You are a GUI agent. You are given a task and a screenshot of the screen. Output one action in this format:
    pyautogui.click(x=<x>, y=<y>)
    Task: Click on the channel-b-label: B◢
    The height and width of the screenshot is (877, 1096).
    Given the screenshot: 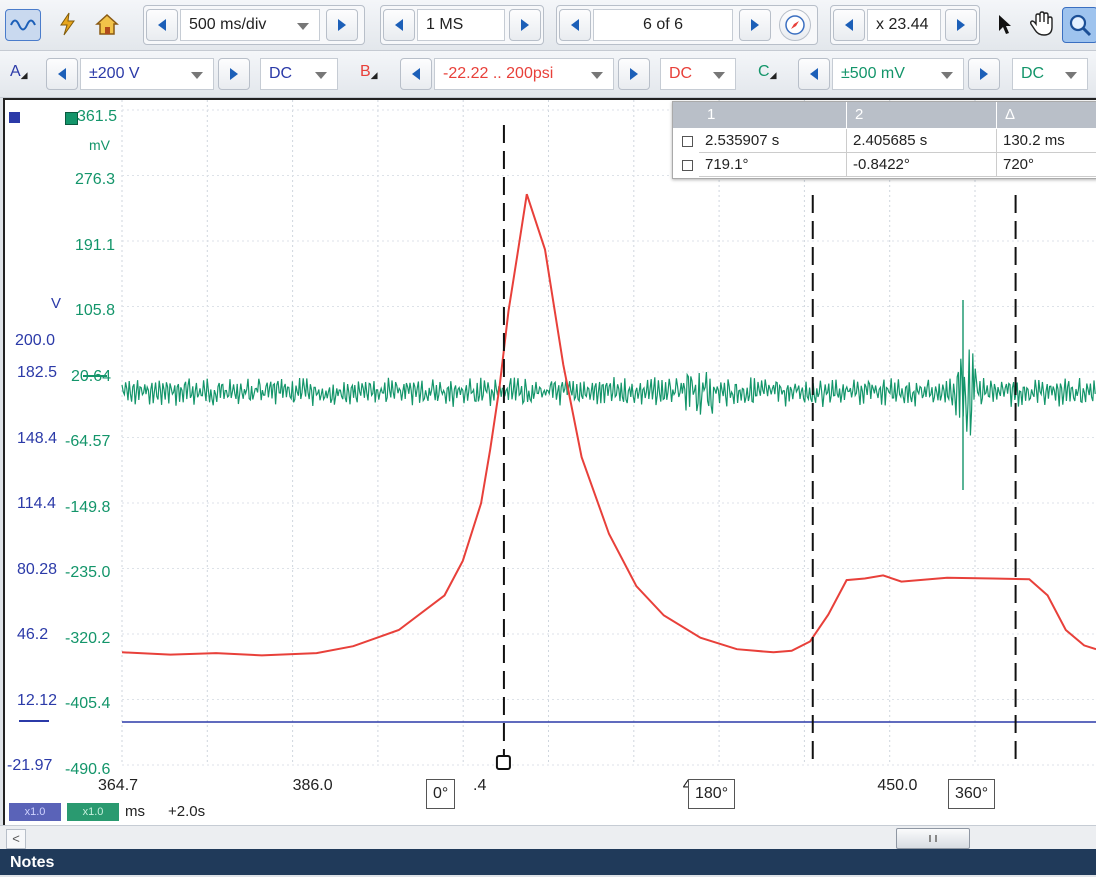 What is the action you would take?
    pyautogui.click(x=369, y=72)
    